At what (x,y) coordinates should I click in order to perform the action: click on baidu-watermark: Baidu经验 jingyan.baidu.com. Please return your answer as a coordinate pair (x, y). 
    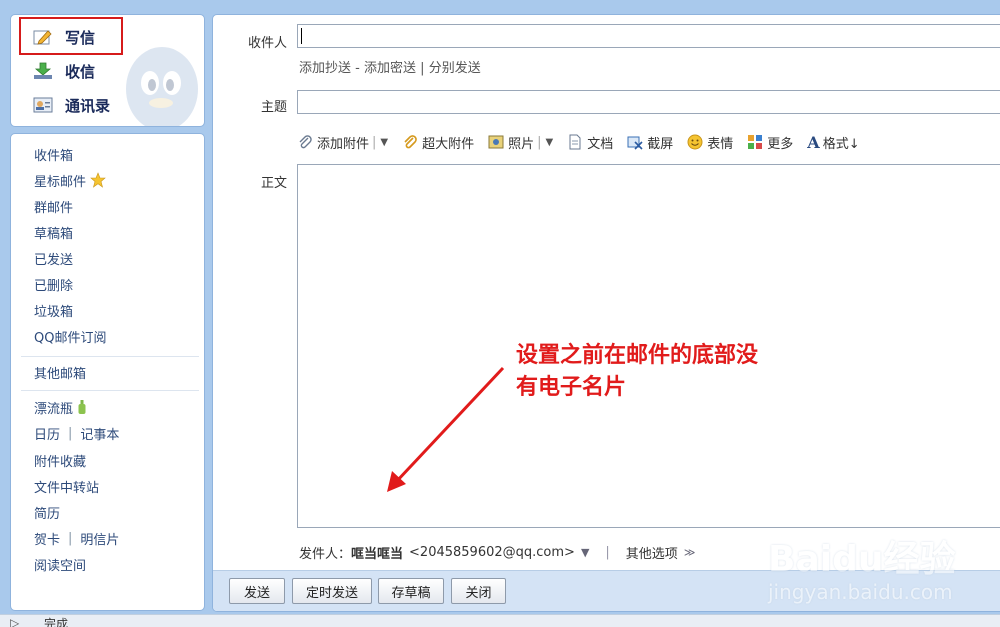
    Looking at the image, I should click on (868, 565).